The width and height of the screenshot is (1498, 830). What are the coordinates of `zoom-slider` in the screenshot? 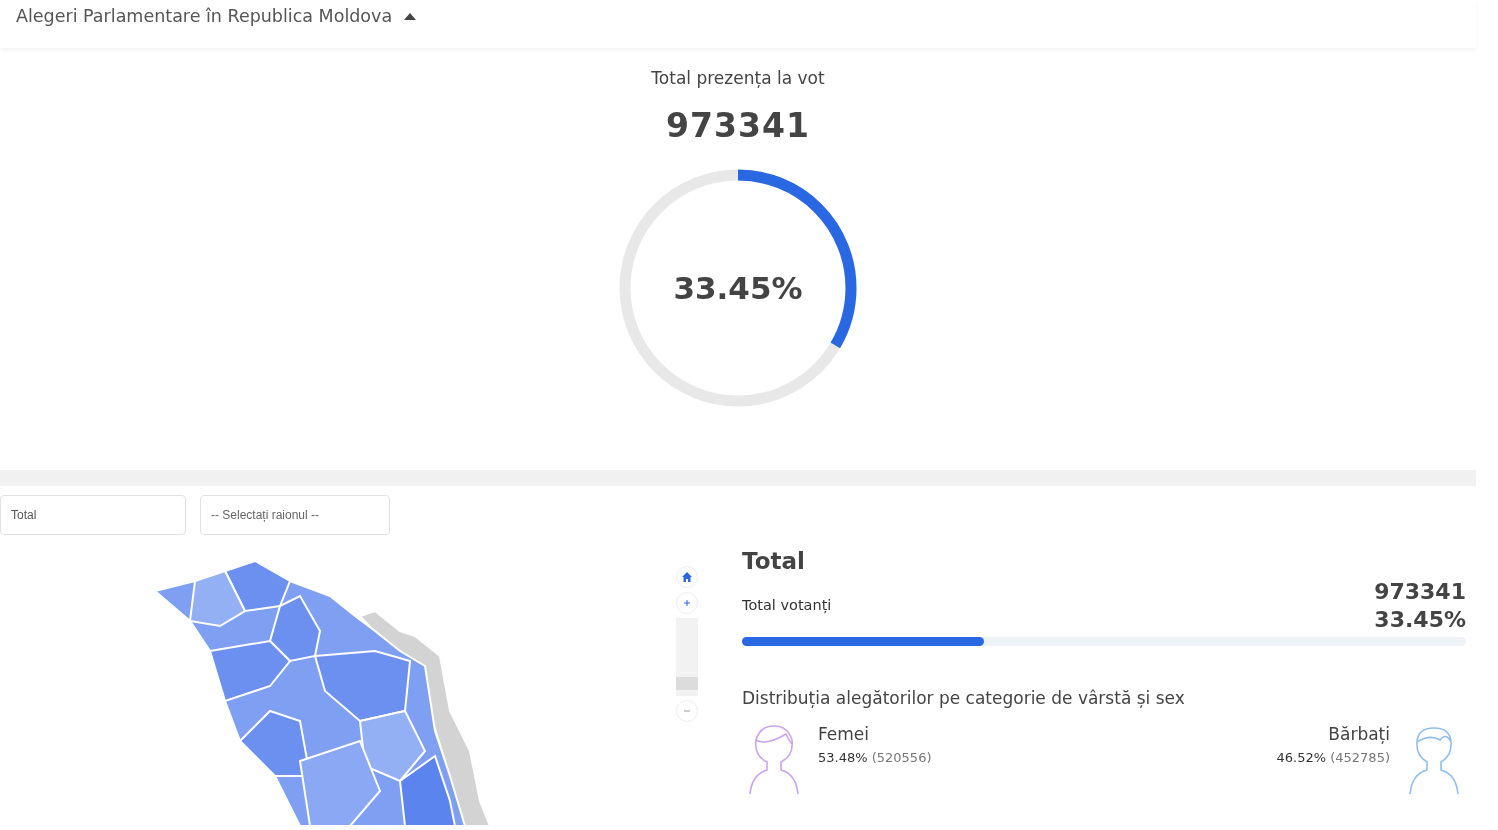 It's located at (687, 657).